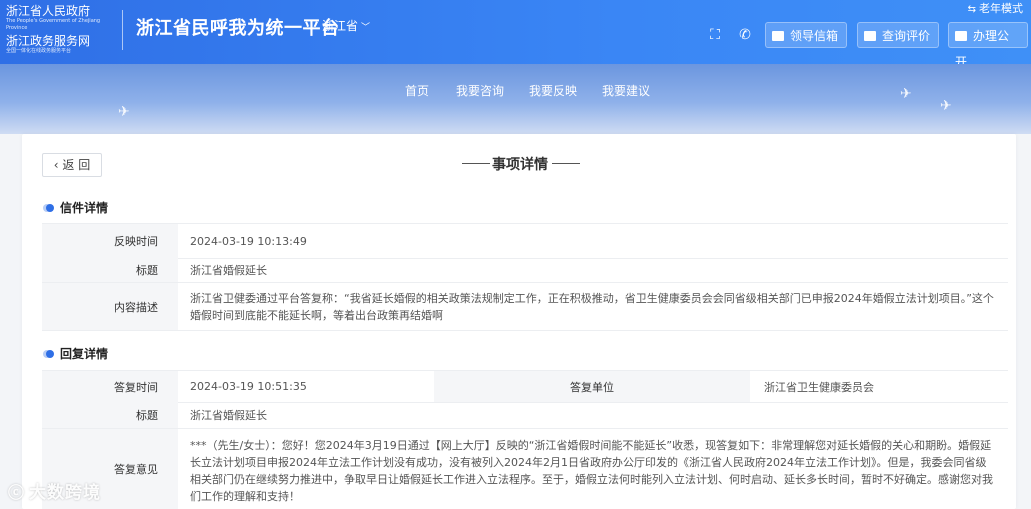 This screenshot has width=1031, height=509. I want to click on reply-time-row: 答复时间 2024-03-19 10:51:35 答复单位 浙江省卫生健康委员会, so click(525, 386).